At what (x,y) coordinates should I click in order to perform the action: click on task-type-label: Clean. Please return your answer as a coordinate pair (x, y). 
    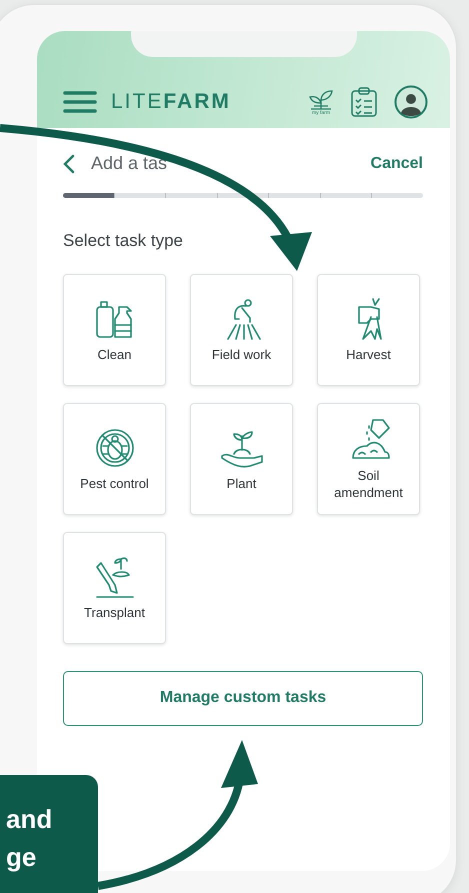
    Looking at the image, I should click on (115, 355).